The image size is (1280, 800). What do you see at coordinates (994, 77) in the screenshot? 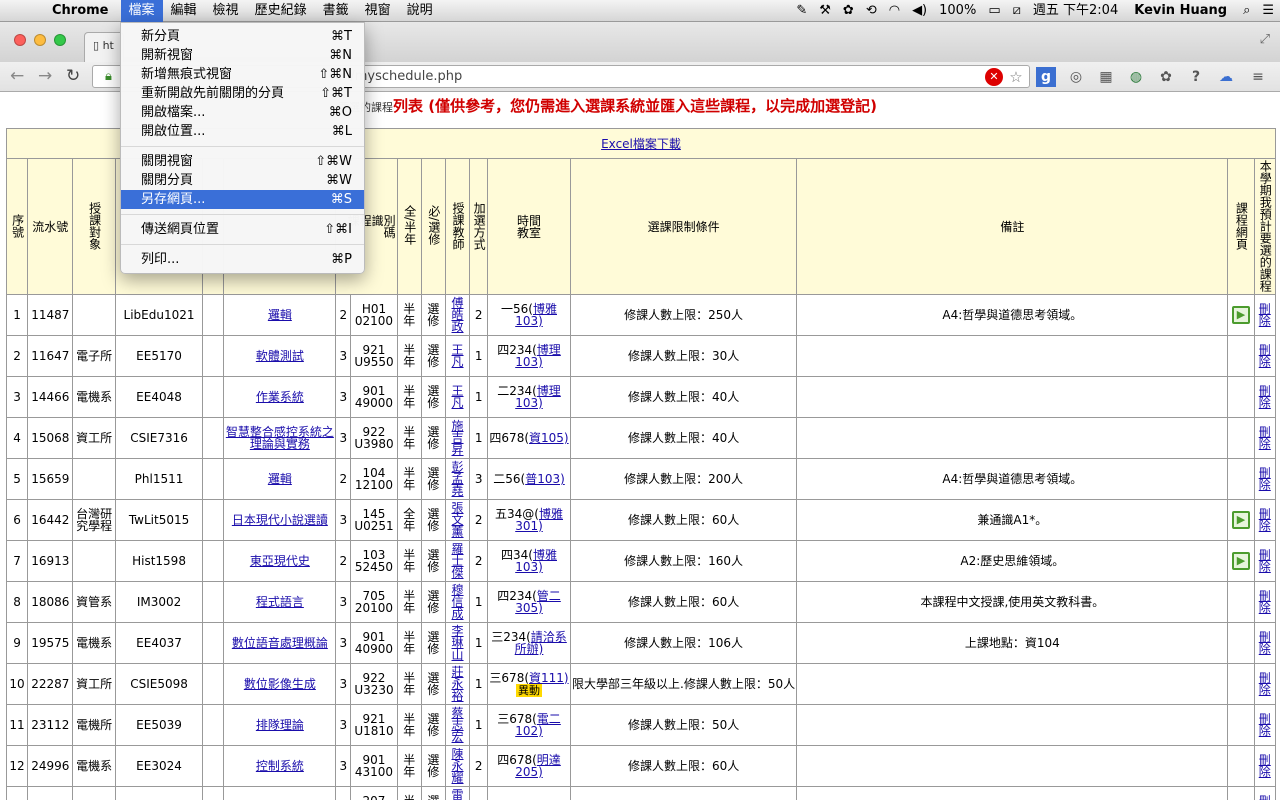
I see `stop-icon: ✕` at bounding box center [994, 77].